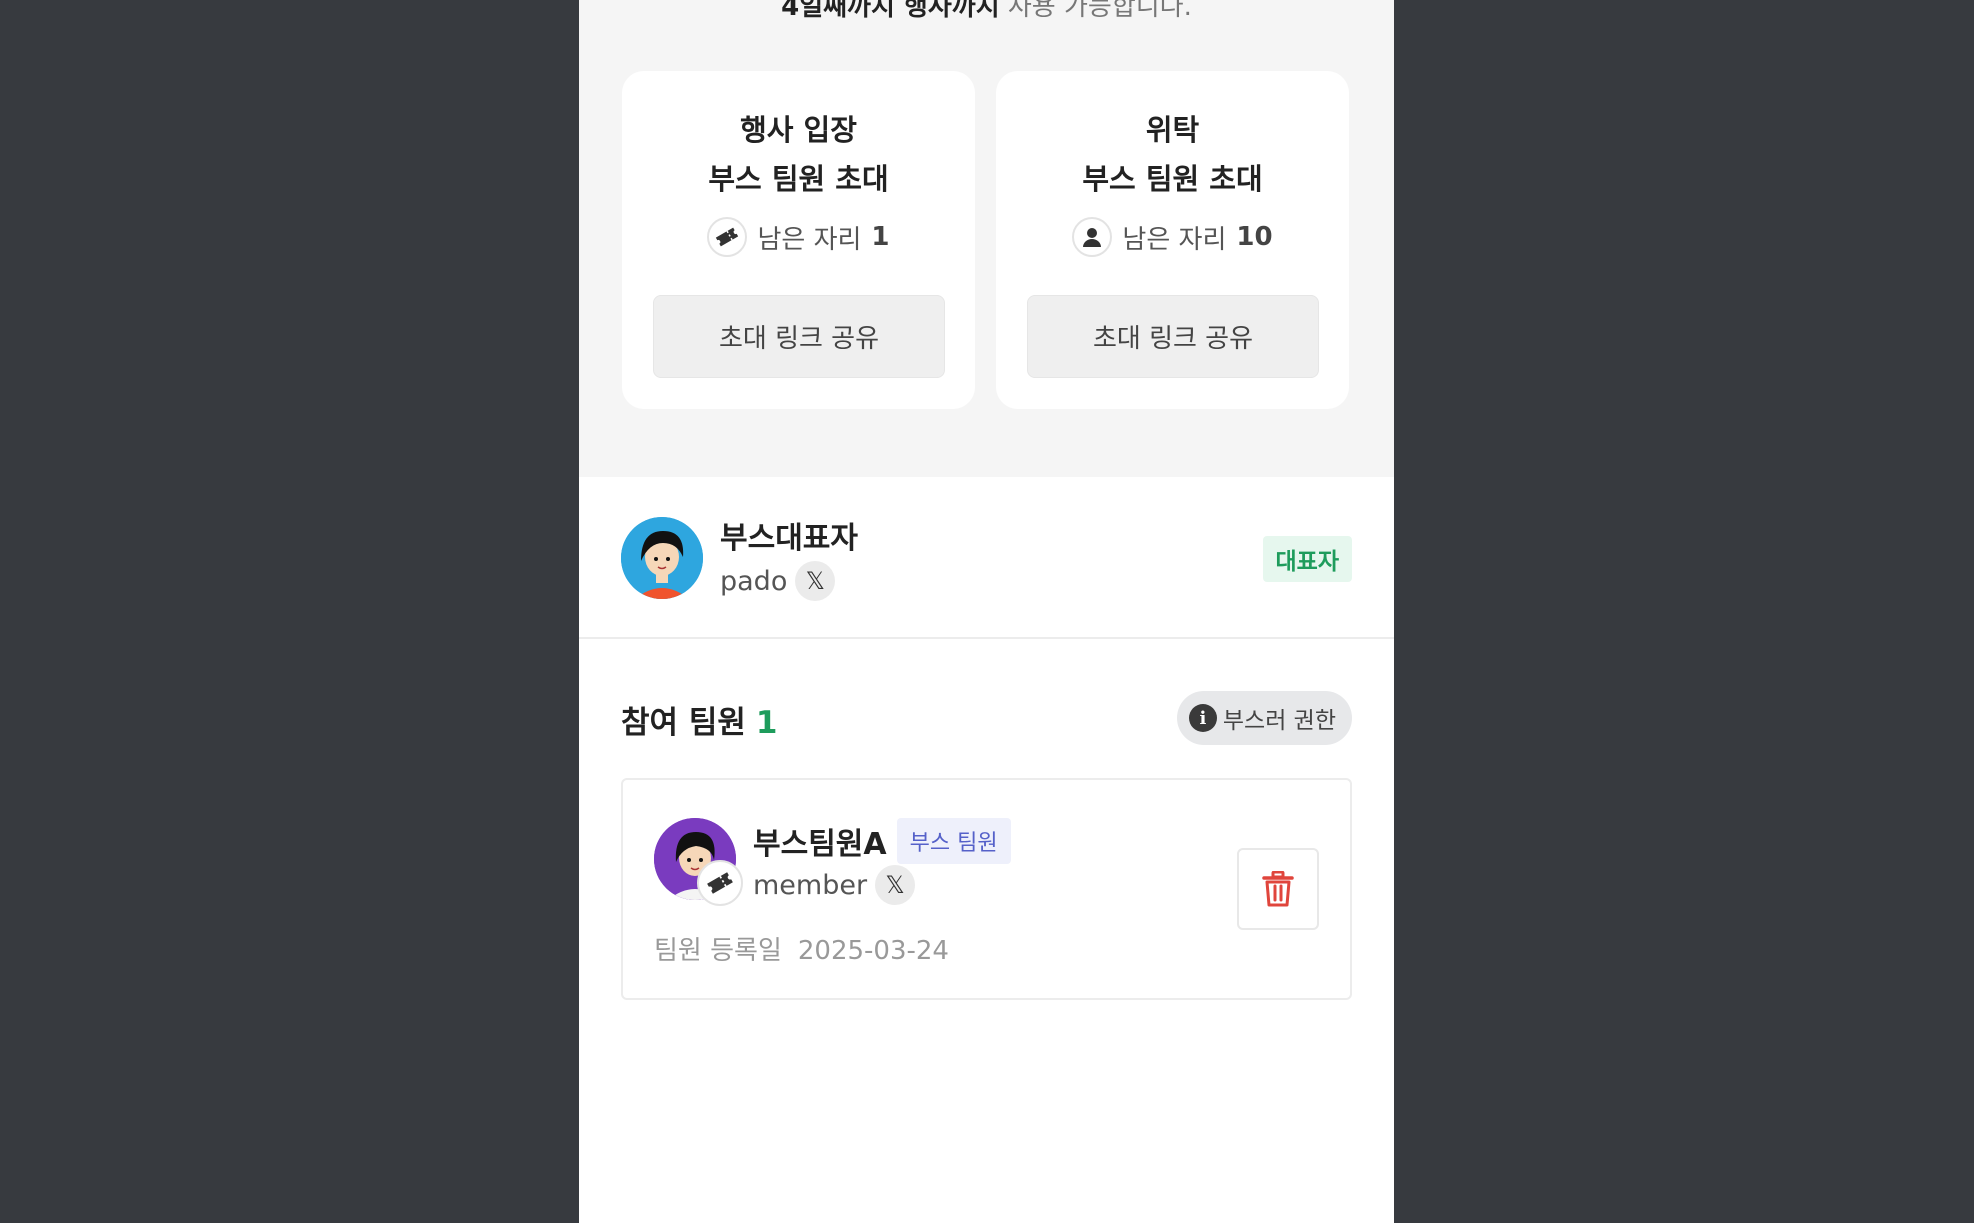  What do you see at coordinates (718, 951) in the screenshot?
I see `registration-date-label: 팀원 등록일` at bounding box center [718, 951].